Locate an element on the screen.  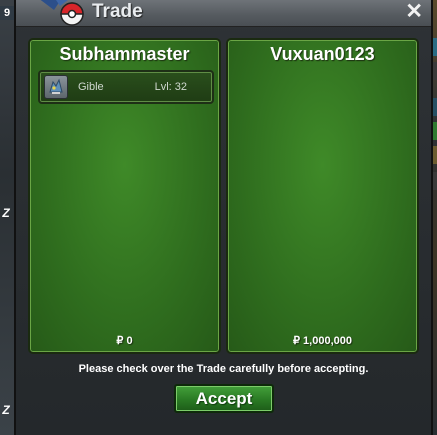
trade-item-slot: Gible Lvl: 32 is located at coordinates (126, 87).